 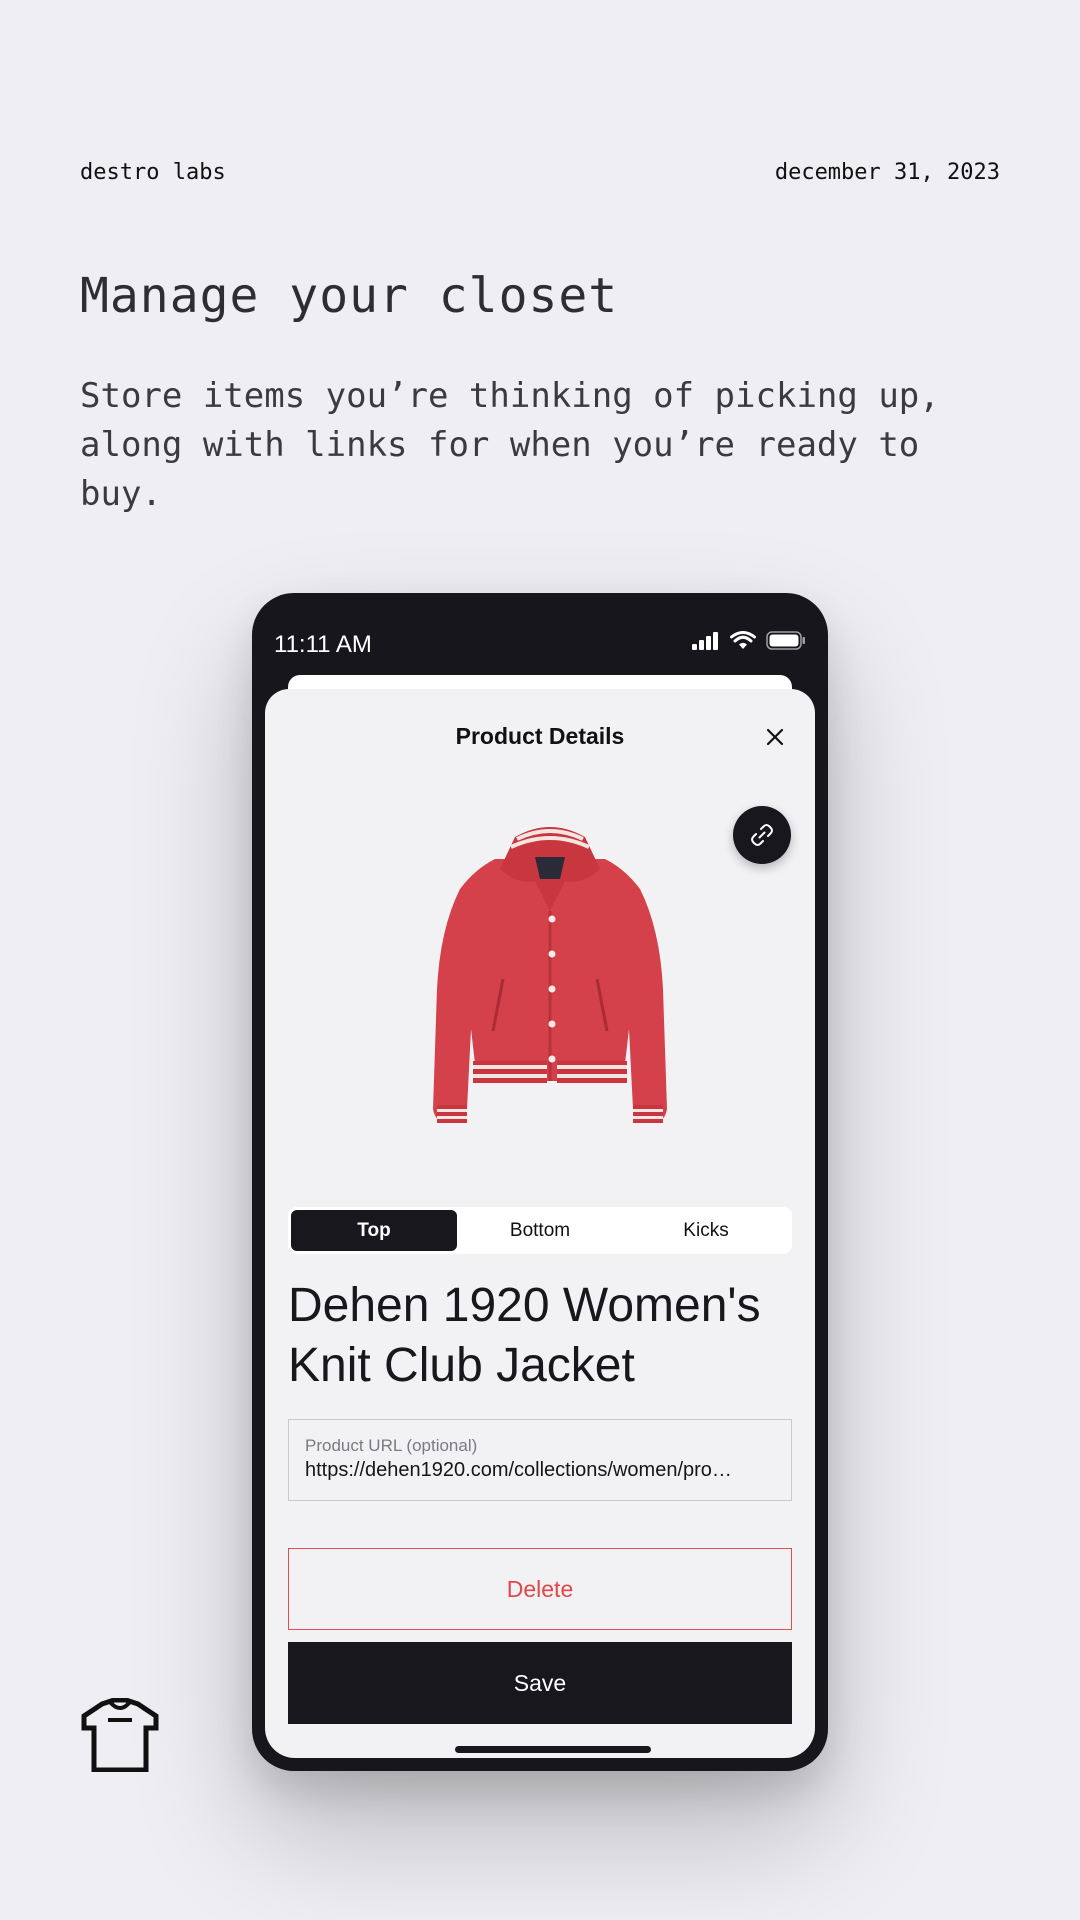 I want to click on status-time: 11:11 AM, so click(x=323, y=644).